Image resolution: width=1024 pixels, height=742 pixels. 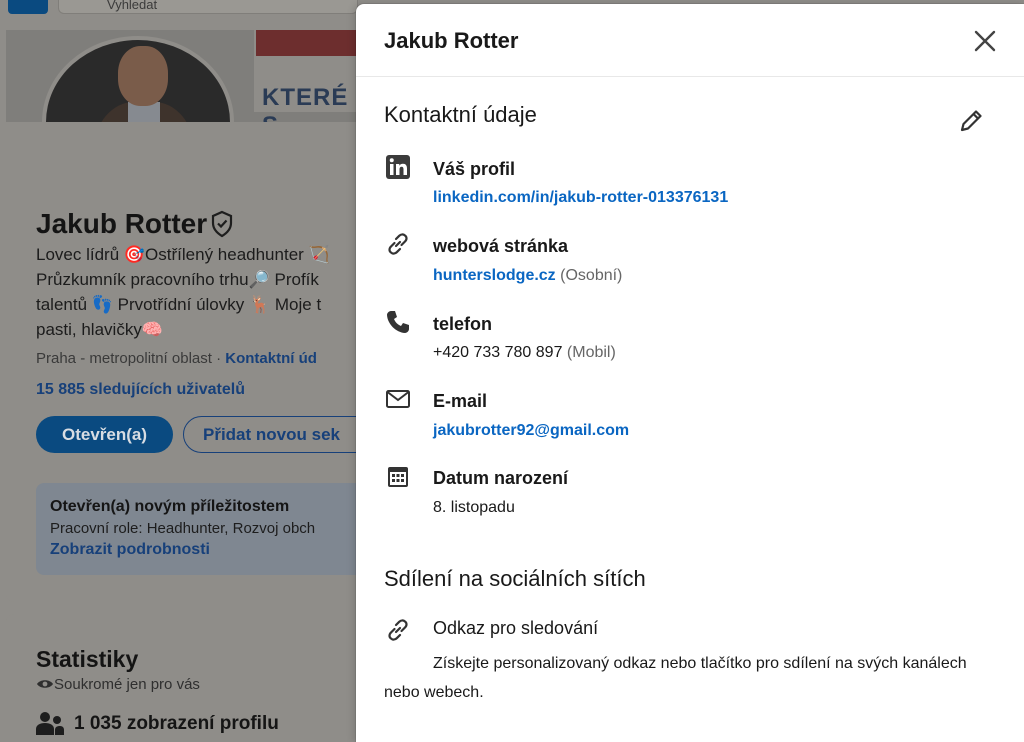 What do you see at coordinates (45, 684) in the screenshot?
I see `eye-icon` at bounding box center [45, 684].